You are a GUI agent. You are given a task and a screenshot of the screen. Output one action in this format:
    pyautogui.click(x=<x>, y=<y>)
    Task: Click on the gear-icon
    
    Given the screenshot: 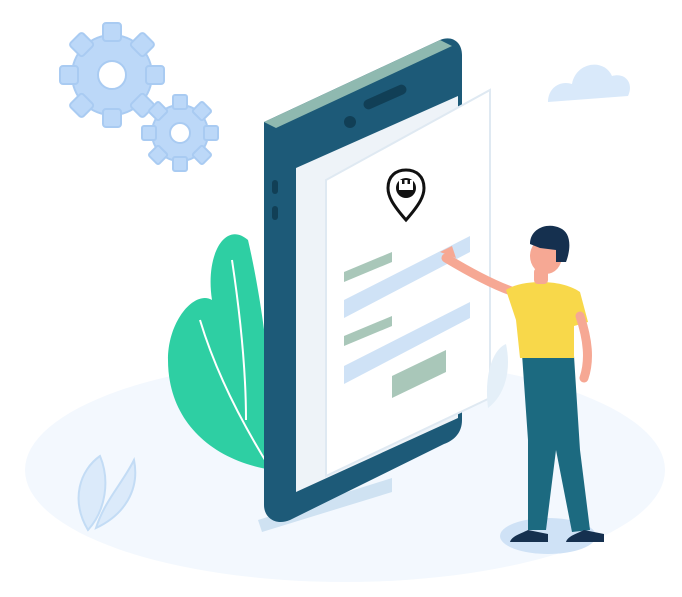 What is the action you would take?
    pyautogui.click(x=180, y=133)
    